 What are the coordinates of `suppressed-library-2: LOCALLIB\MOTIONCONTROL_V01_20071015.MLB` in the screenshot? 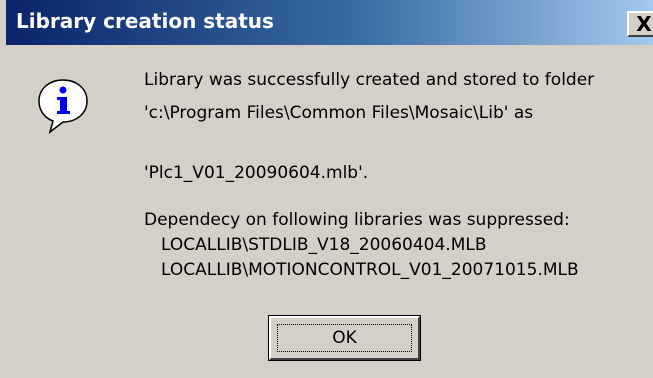 It's located at (370, 270).